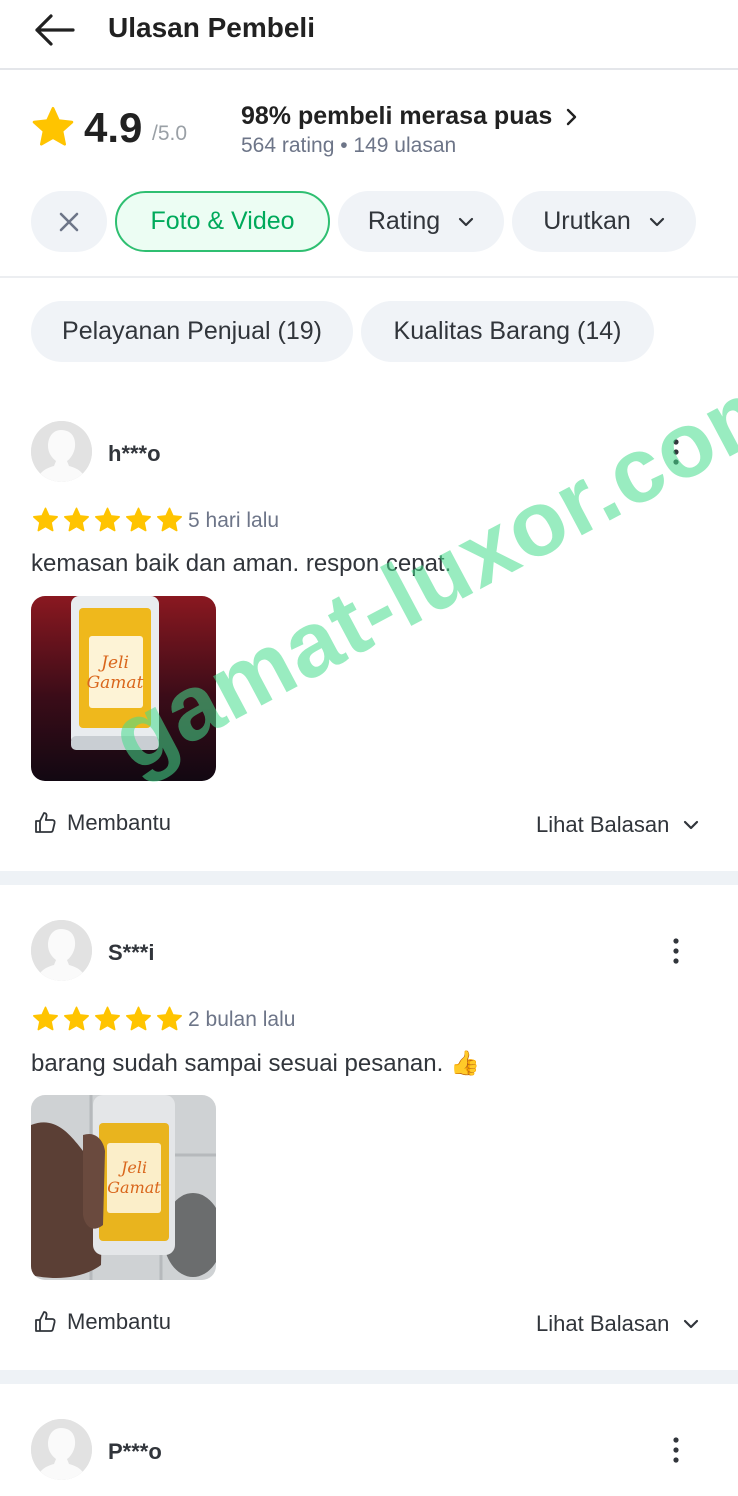  What do you see at coordinates (134, 453) in the screenshot?
I see `reviewer-name: h***o` at bounding box center [134, 453].